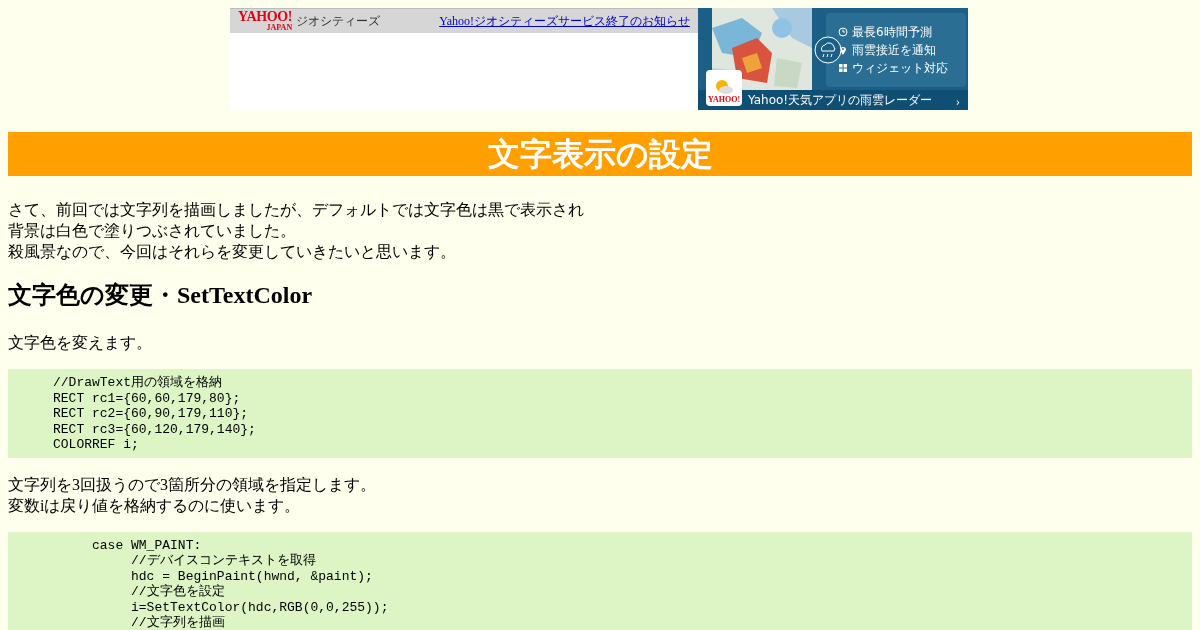 The image size is (1200, 630). What do you see at coordinates (892, 32) in the screenshot?
I see `feature-label: 最長6時間予測` at bounding box center [892, 32].